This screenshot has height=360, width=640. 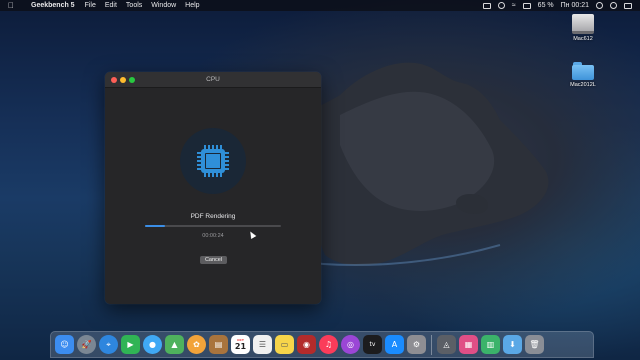 I want to click on cpu-badge, so click(x=213, y=161).